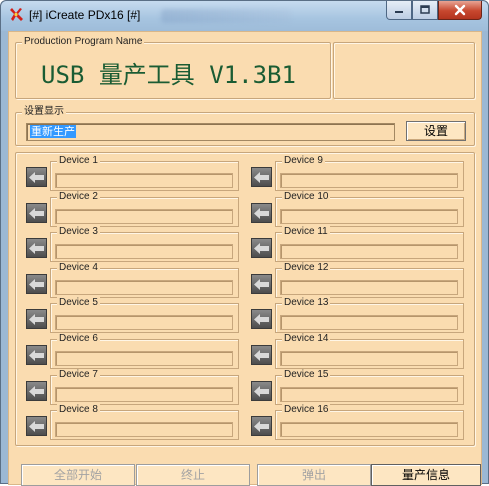 This screenshot has height=486, width=489. I want to click on device-box: Device 6, so click(144, 351).